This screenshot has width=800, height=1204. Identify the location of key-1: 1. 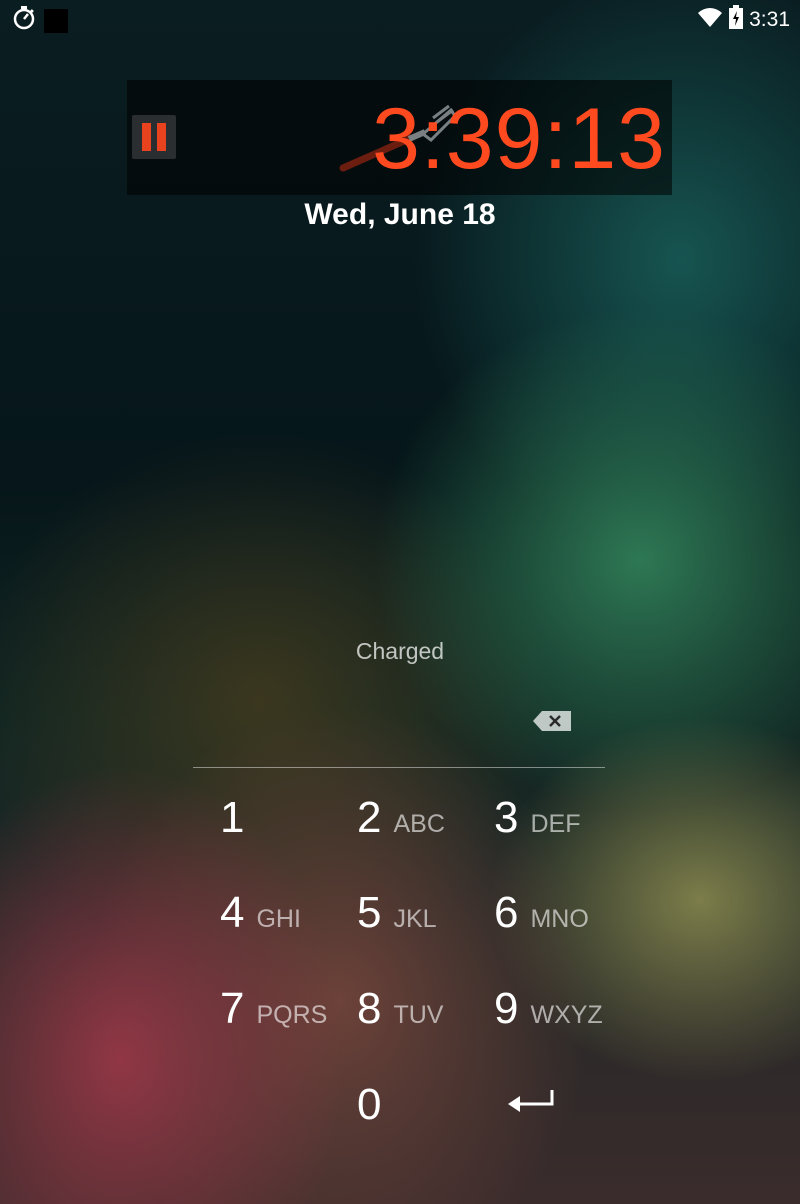
(238, 818).